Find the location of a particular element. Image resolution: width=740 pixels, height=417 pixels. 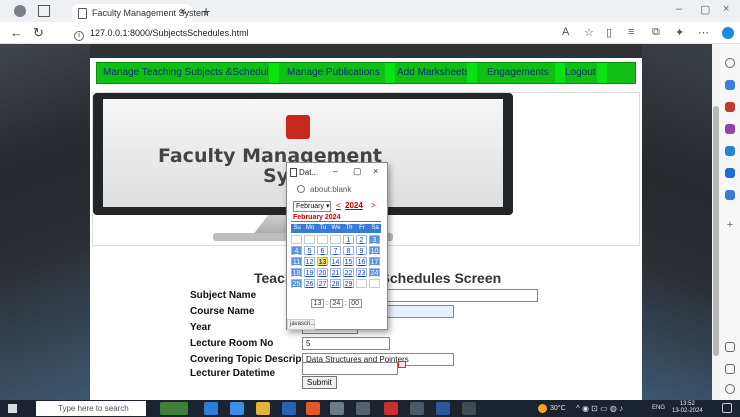

menu-publications: Manage Publications is located at coordinates (333, 73).